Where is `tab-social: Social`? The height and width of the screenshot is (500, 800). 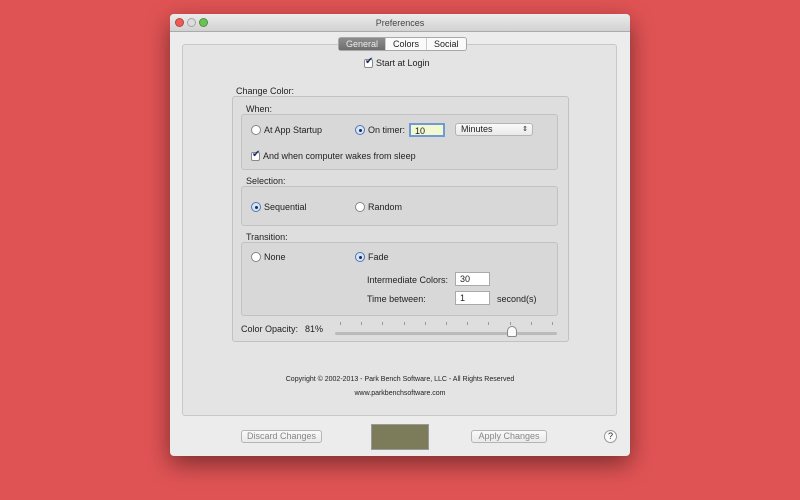
tab-social: Social is located at coordinates (446, 44).